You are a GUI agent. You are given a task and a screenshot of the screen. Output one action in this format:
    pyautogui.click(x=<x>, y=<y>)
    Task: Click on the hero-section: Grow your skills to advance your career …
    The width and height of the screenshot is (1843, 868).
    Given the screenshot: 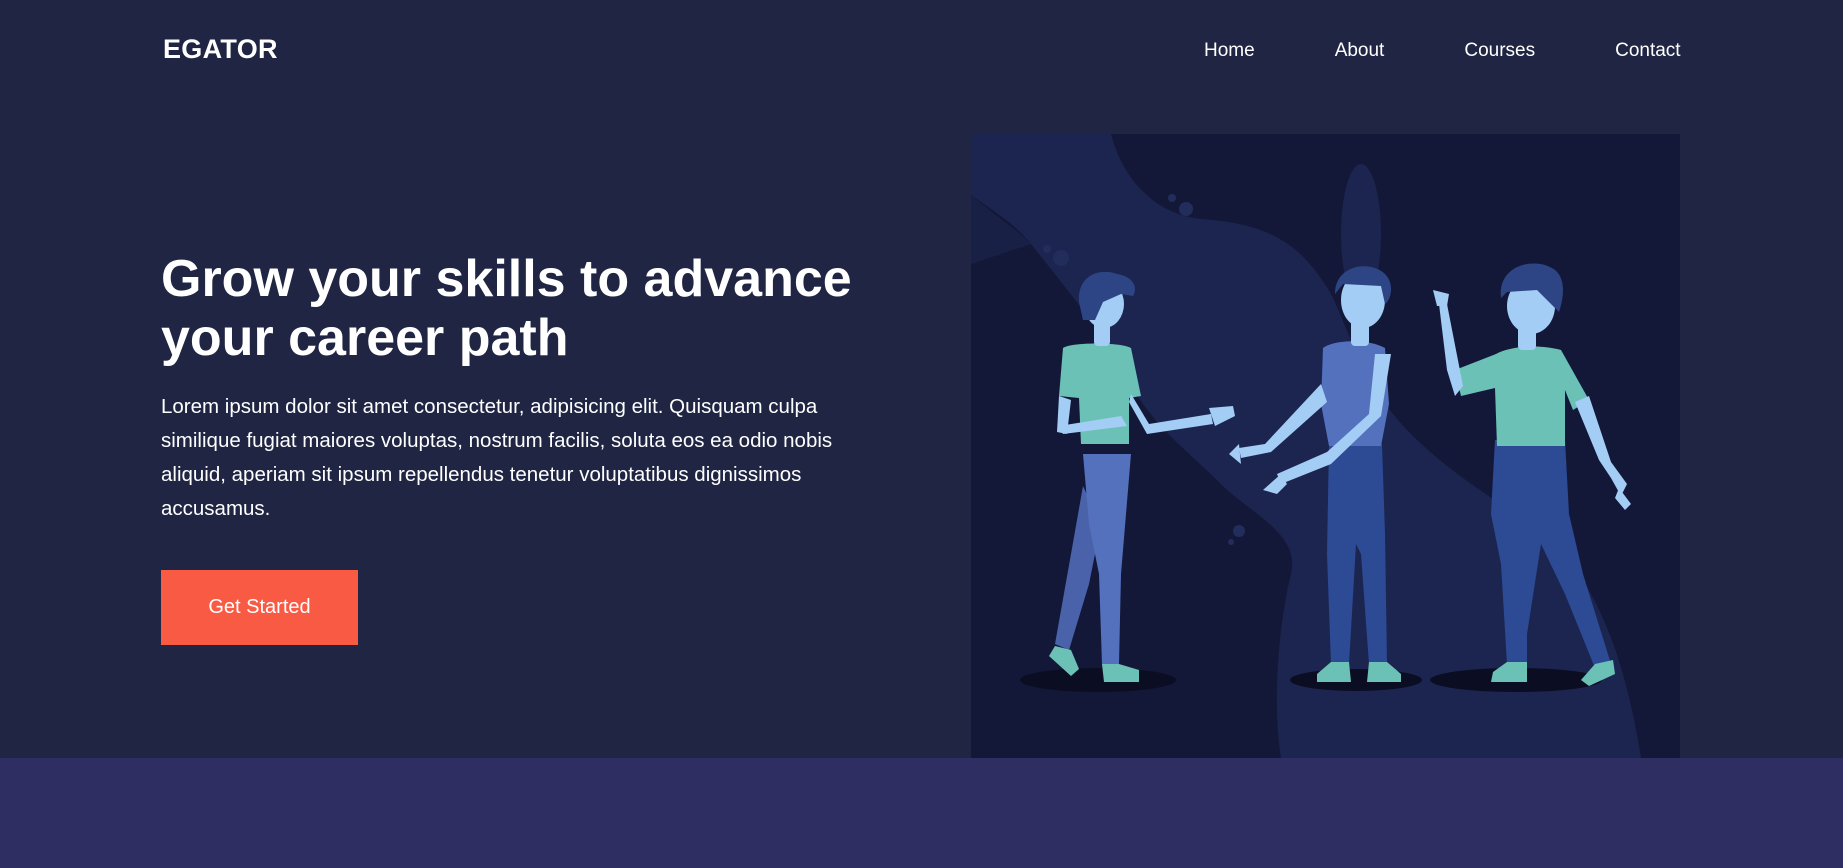 What is the action you would take?
    pyautogui.click(x=531, y=388)
    